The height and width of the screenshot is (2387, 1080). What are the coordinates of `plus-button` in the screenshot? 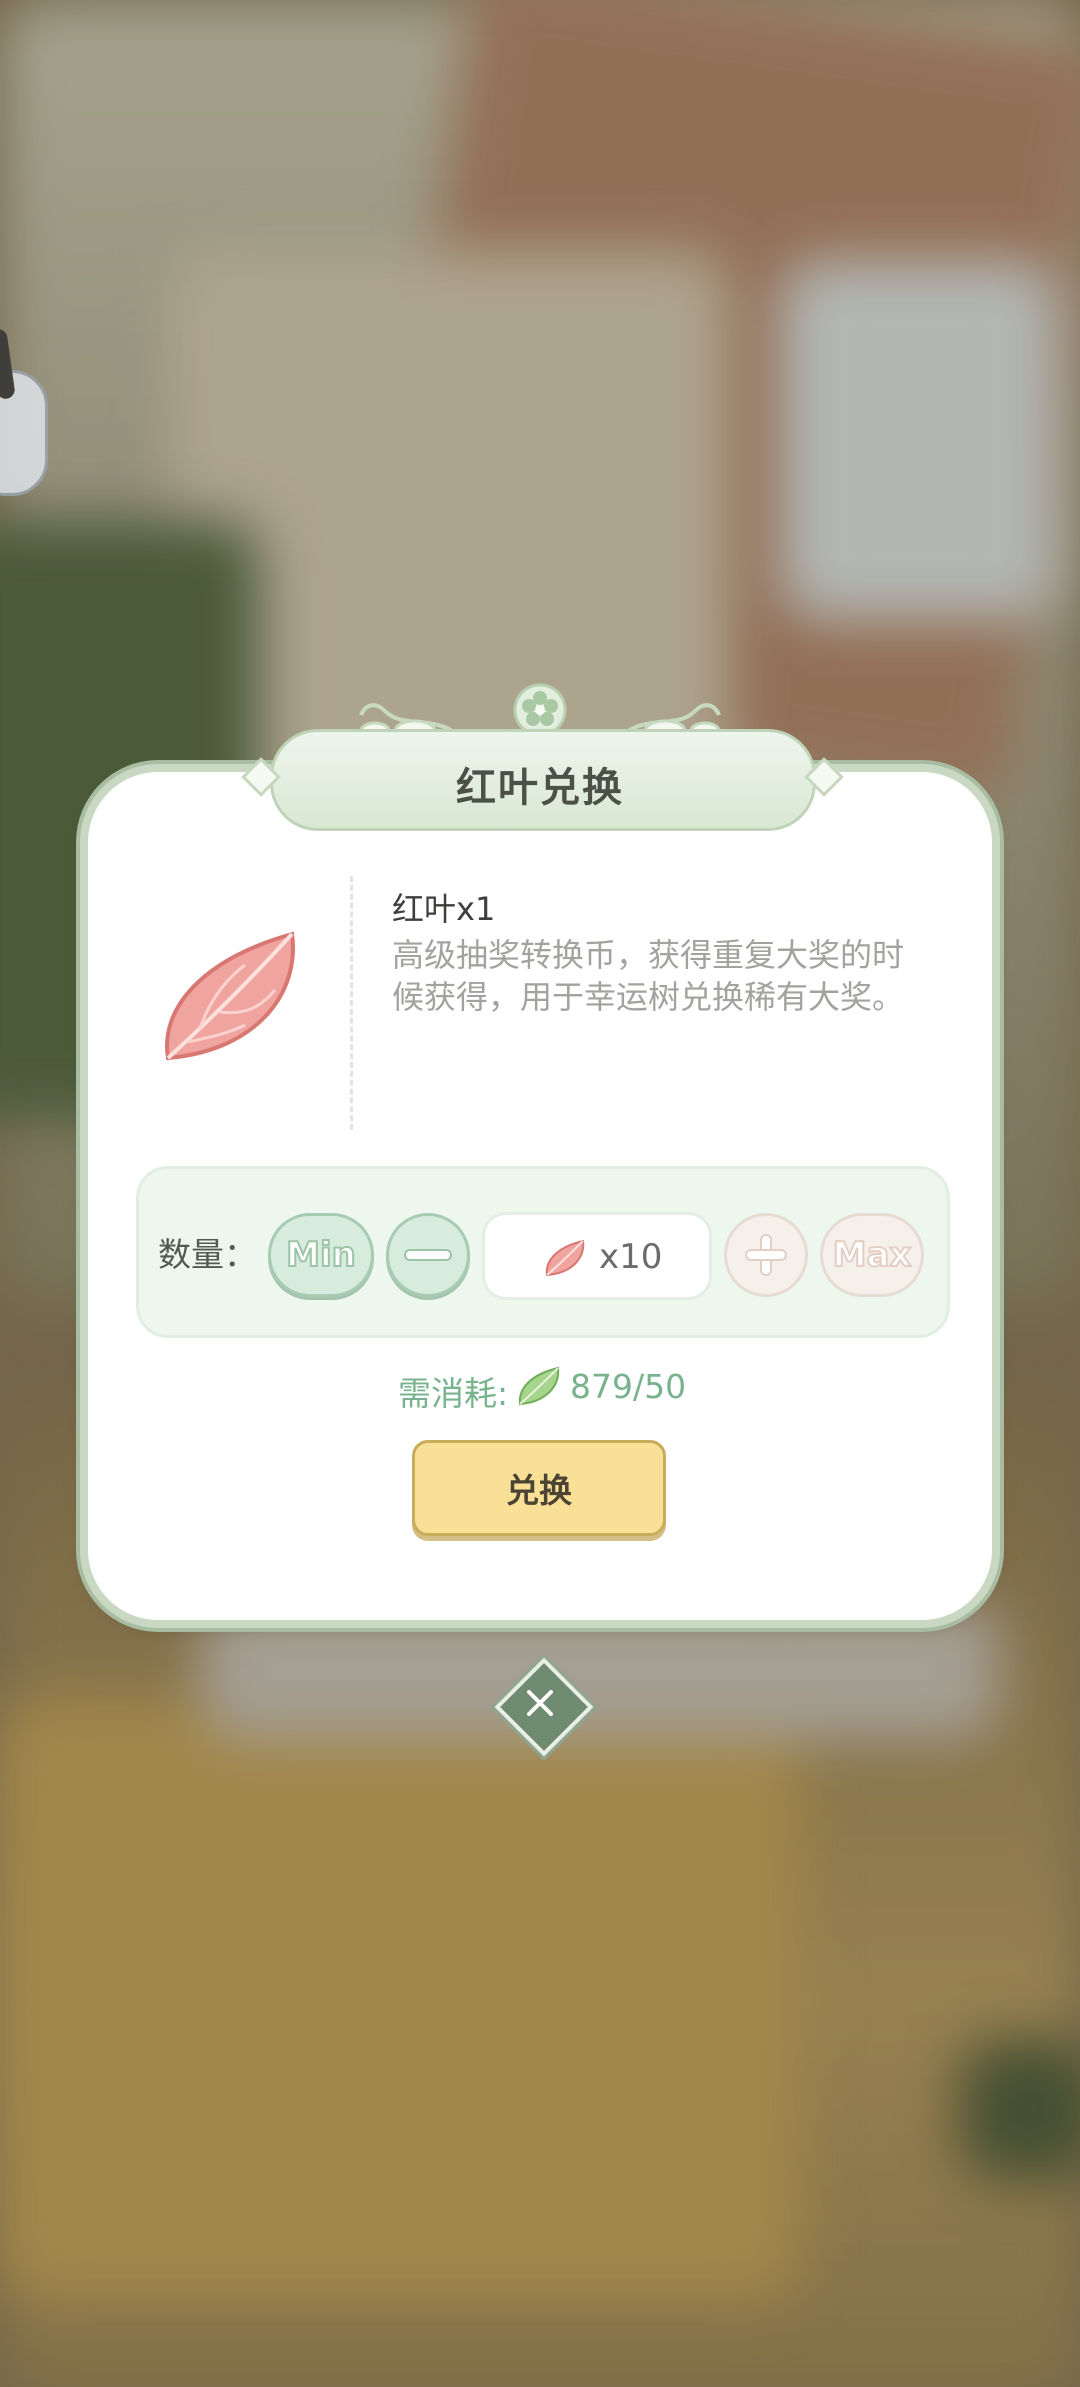 It's located at (766, 1255).